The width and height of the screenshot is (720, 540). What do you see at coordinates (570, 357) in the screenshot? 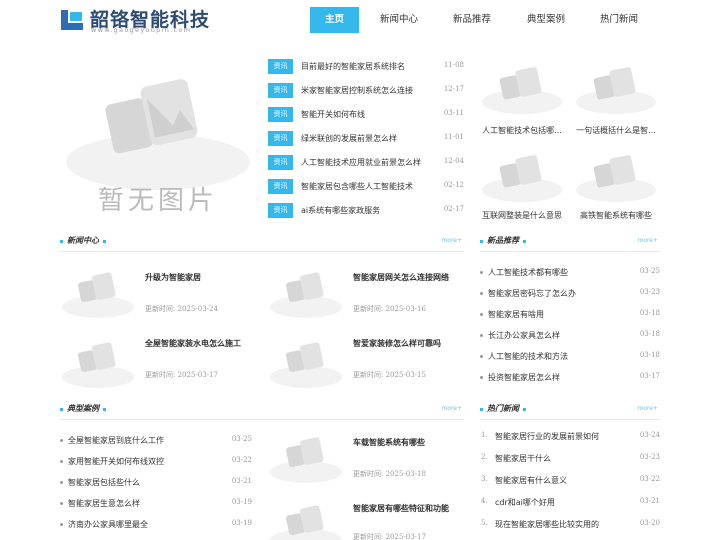
I see `list-item: 人工智能的技术和方法 03-18` at bounding box center [570, 357].